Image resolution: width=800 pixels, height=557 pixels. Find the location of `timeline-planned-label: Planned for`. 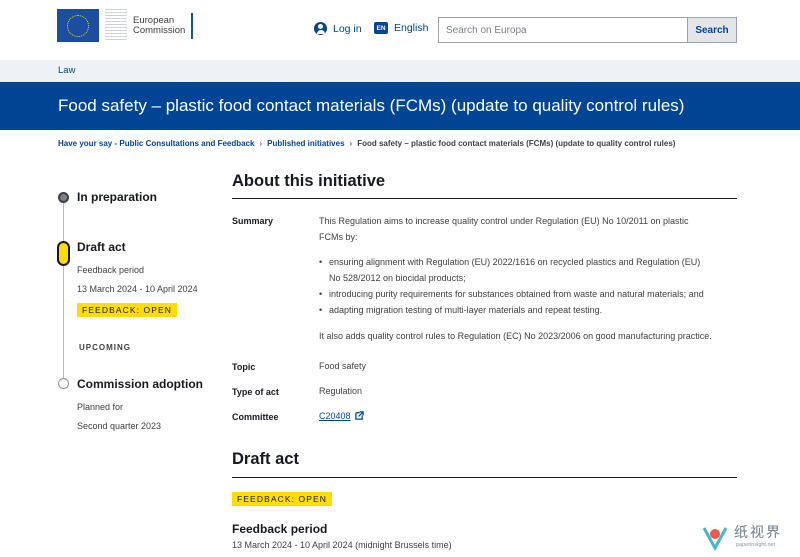

timeline-planned-label: Planned for is located at coordinates (100, 407).